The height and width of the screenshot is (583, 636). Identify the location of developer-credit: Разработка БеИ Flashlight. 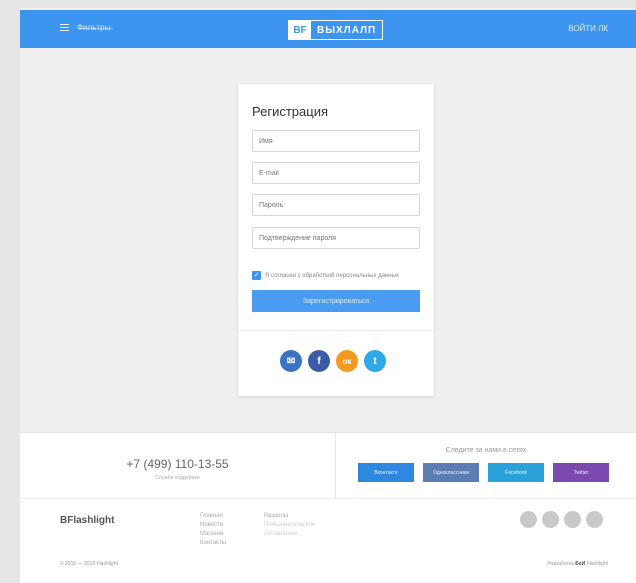
(577, 564).